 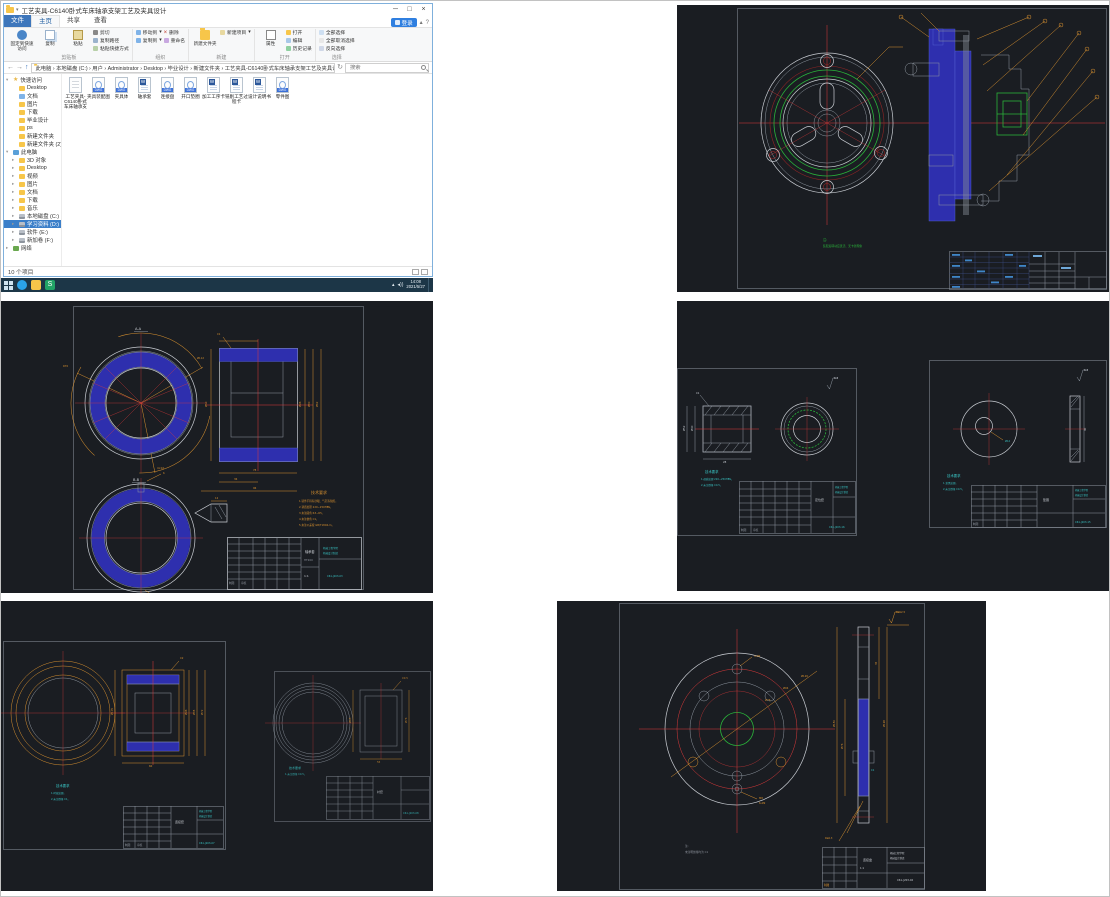 What do you see at coordinates (32, 248) in the screenshot?
I see `sidebar-item-network: ▸ 网络` at bounding box center [32, 248].